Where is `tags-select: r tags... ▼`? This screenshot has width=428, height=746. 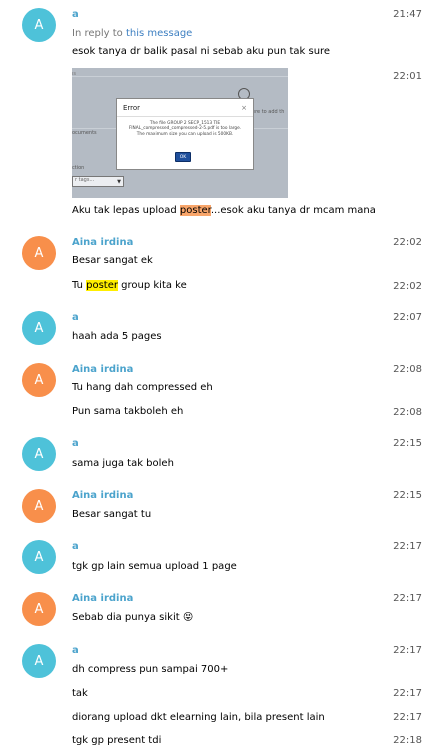 tags-select: r tags... ▼ is located at coordinates (98, 181).